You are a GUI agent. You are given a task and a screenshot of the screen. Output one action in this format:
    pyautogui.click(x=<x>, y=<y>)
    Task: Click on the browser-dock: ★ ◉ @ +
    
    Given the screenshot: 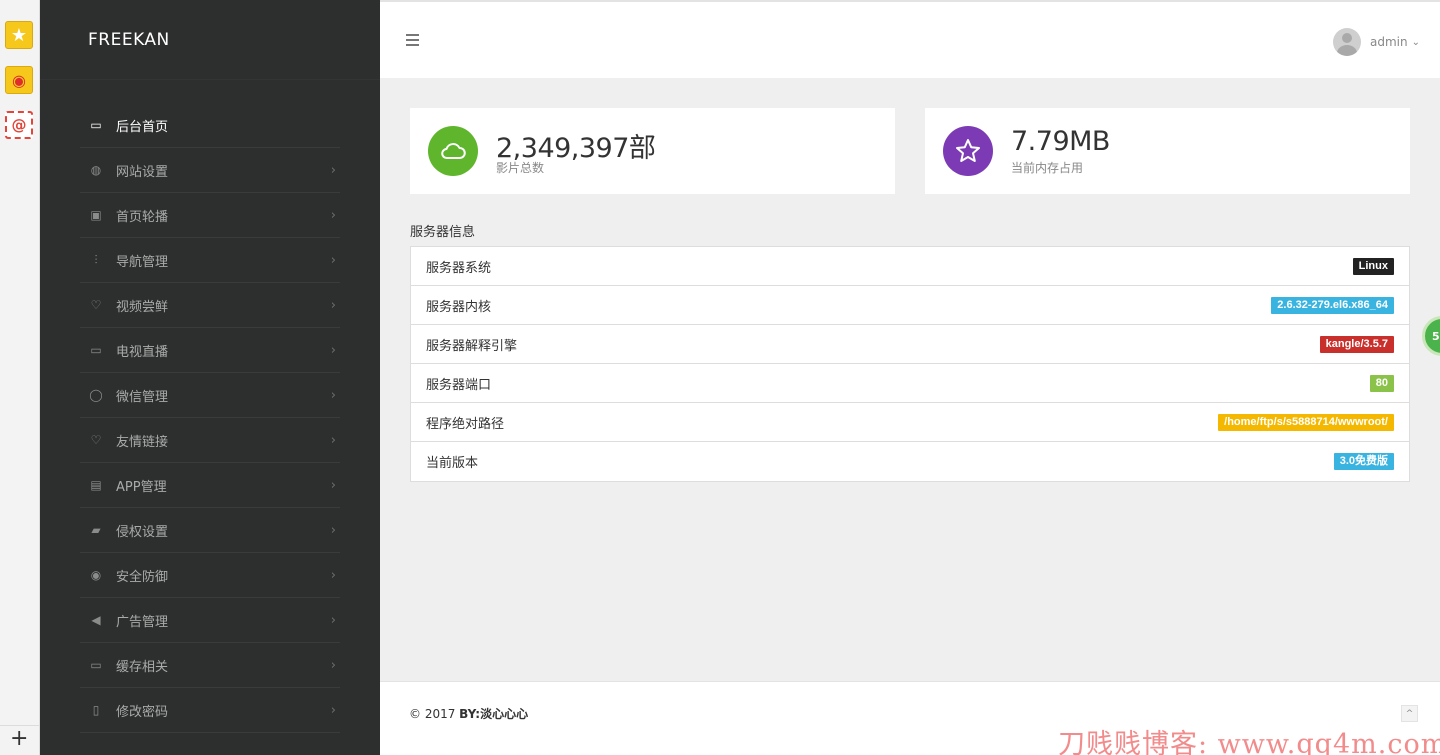 What is the action you would take?
    pyautogui.click(x=20, y=377)
    